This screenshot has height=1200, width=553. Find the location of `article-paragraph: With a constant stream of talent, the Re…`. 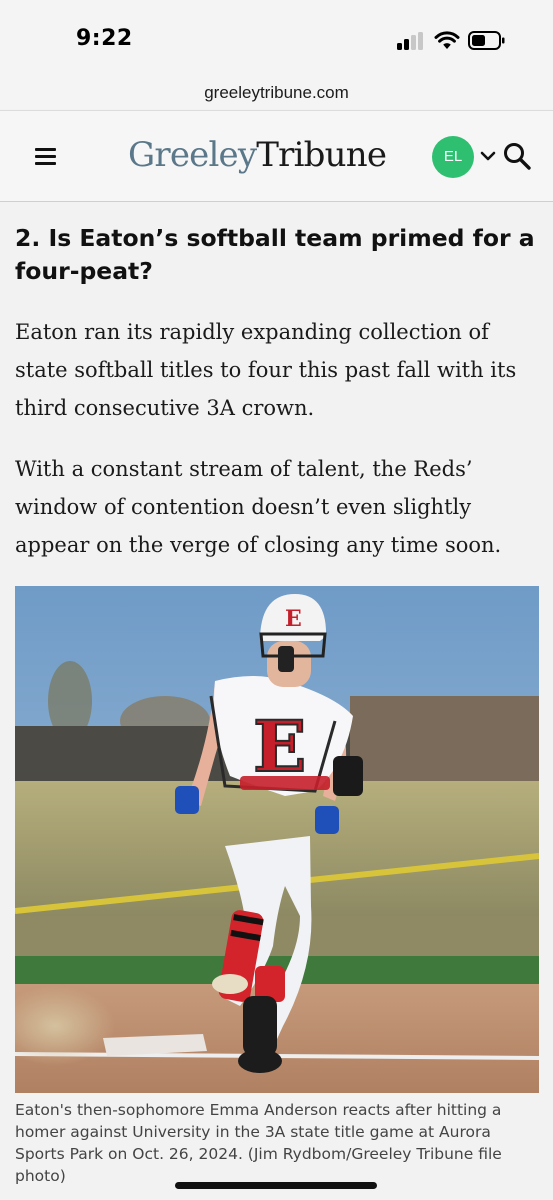

article-paragraph: With a constant stream of talent, the Re… is located at coordinates (258, 507).